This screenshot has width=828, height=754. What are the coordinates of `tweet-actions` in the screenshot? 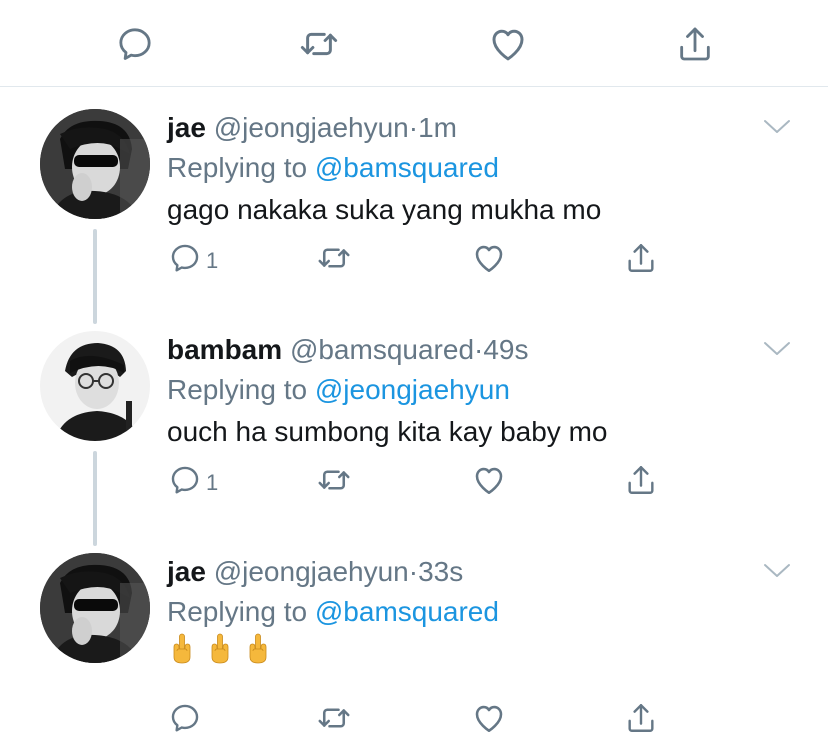 It's located at (414, 718).